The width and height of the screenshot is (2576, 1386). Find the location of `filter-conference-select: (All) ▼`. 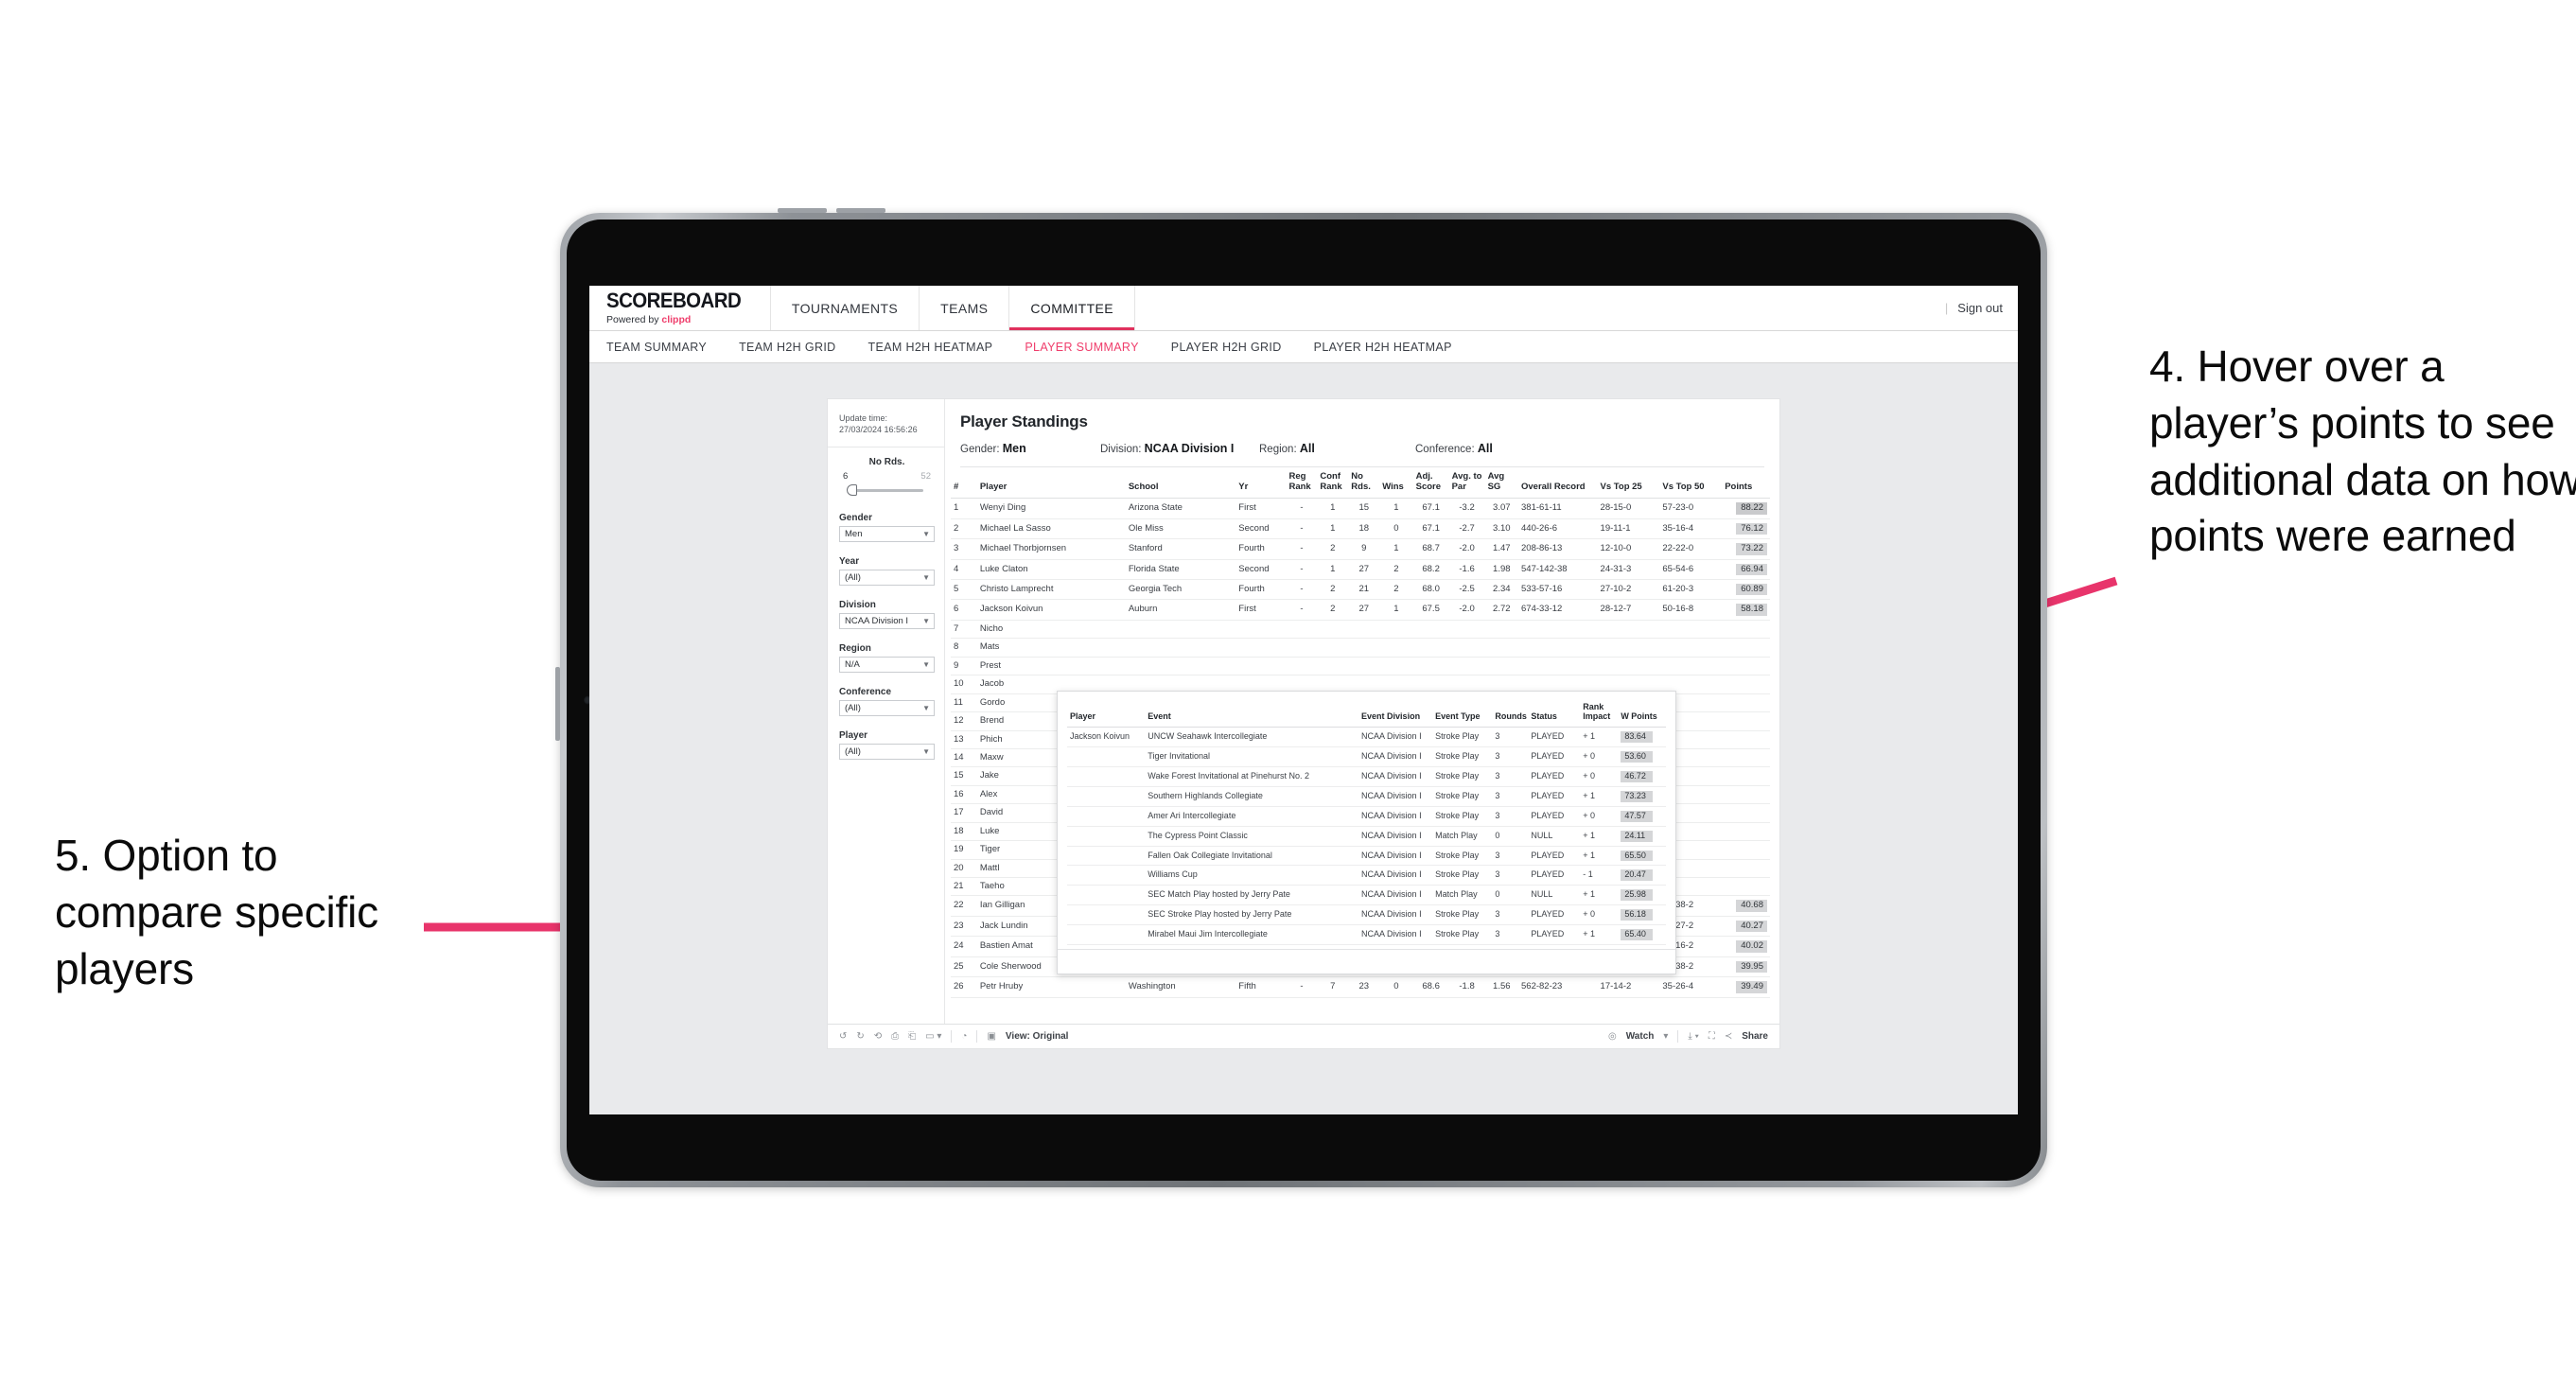

filter-conference-select: (All) ▼ is located at coordinates (887, 708).